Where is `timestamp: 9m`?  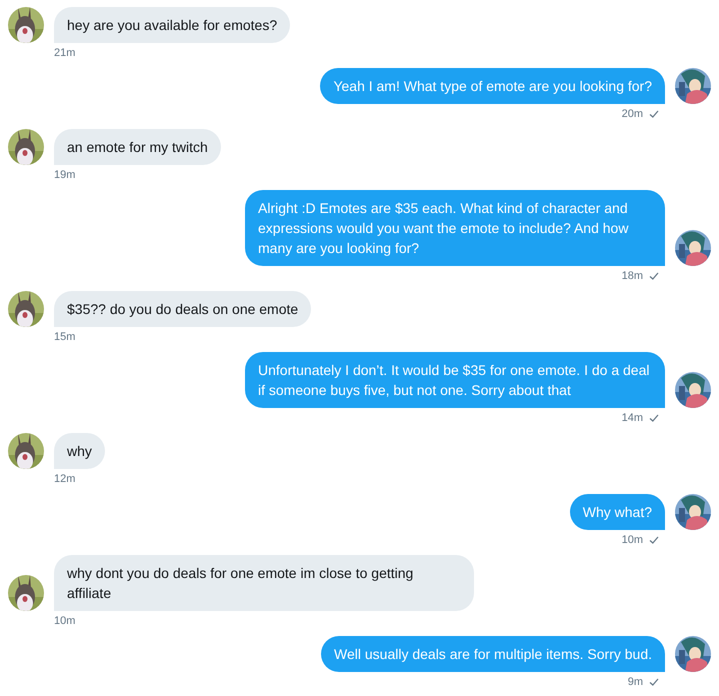 timestamp: 9m is located at coordinates (635, 682).